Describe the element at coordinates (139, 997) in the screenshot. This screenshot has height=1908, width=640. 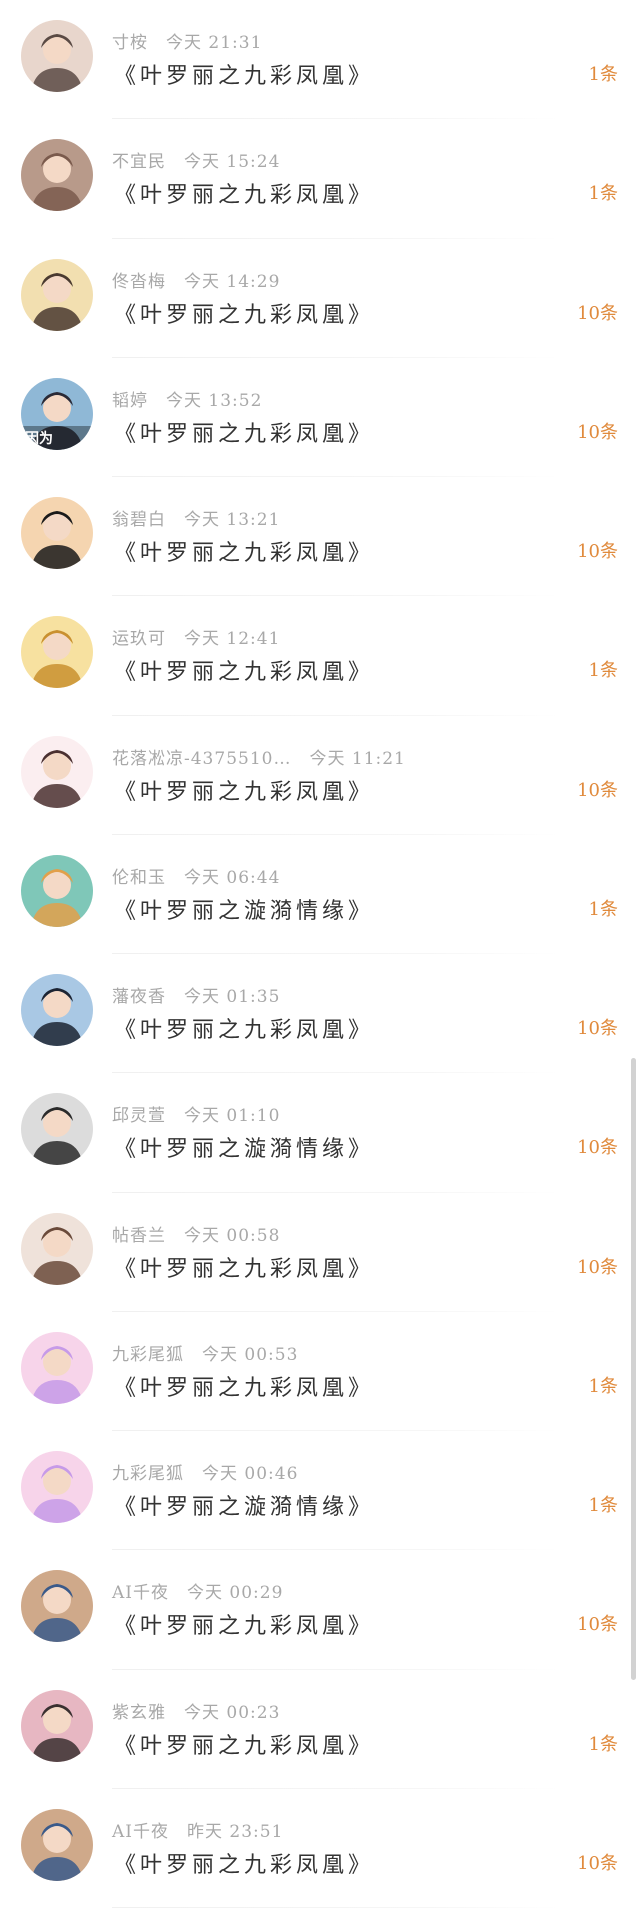
I see `sender-name: 藩夜香` at that location.